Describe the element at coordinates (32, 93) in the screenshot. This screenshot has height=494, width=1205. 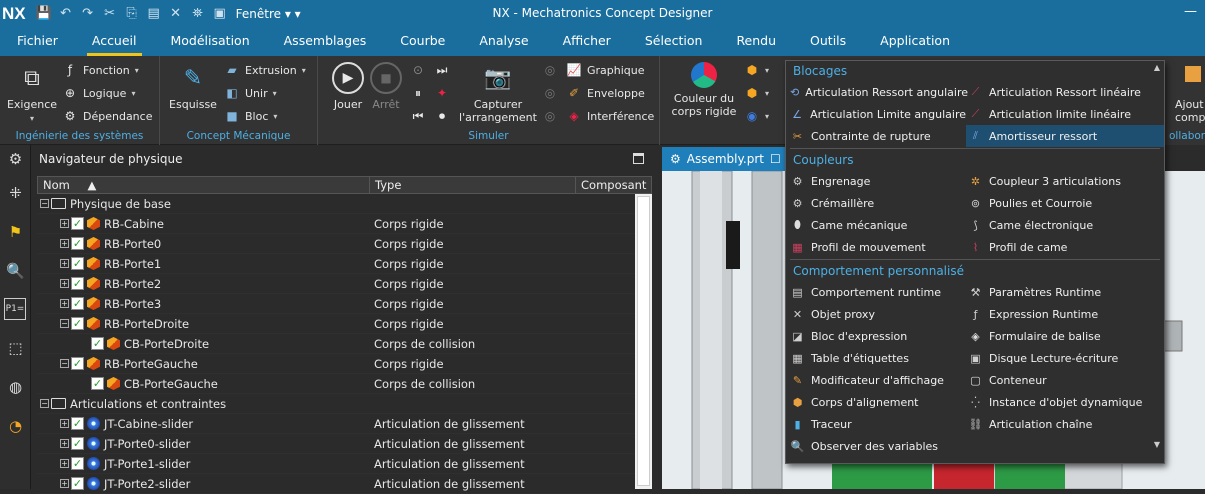
I see `requirement-button: ⧉ Exigence ▾` at that location.